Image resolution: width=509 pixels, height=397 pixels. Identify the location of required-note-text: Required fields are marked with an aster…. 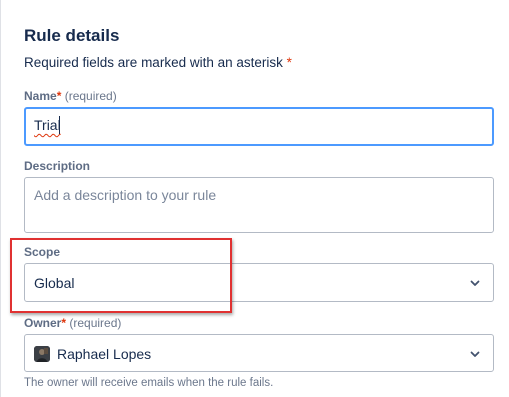
(153, 62).